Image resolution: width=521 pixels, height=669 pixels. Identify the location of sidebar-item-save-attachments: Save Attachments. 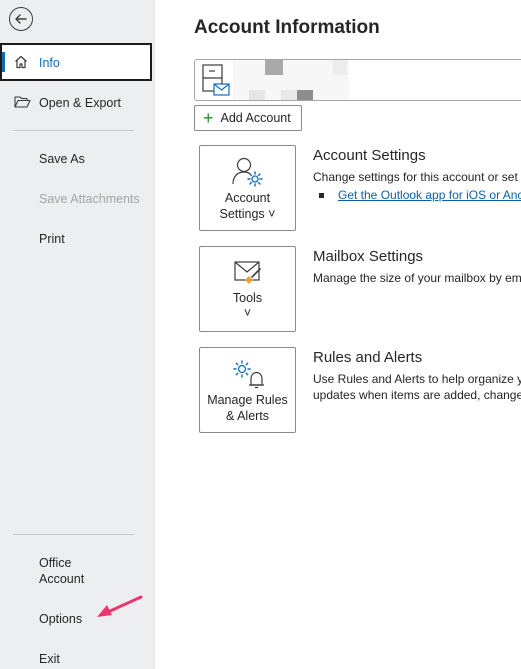
(77, 199).